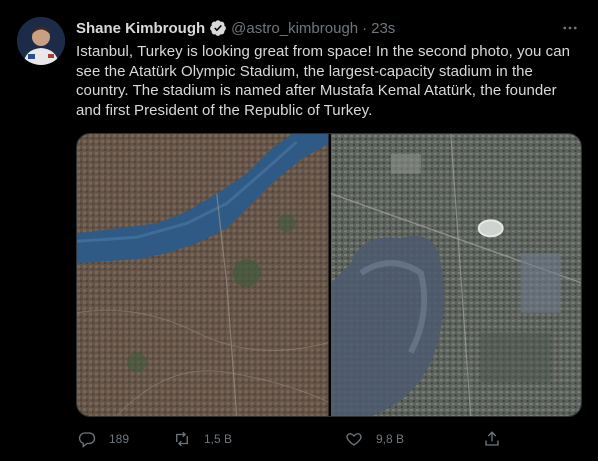  I want to click on share-button, so click(498, 439).